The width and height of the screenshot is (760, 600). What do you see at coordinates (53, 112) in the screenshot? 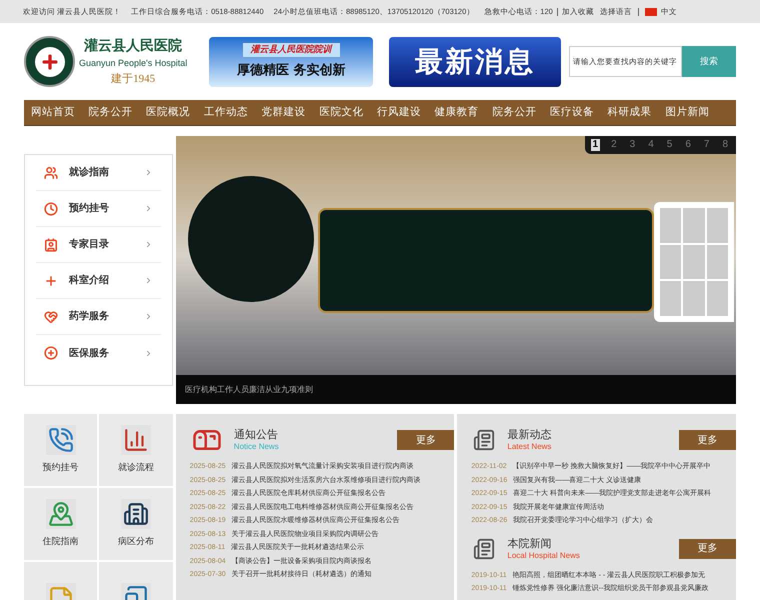
I see `nav-item: 网站首页` at bounding box center [53, 112].